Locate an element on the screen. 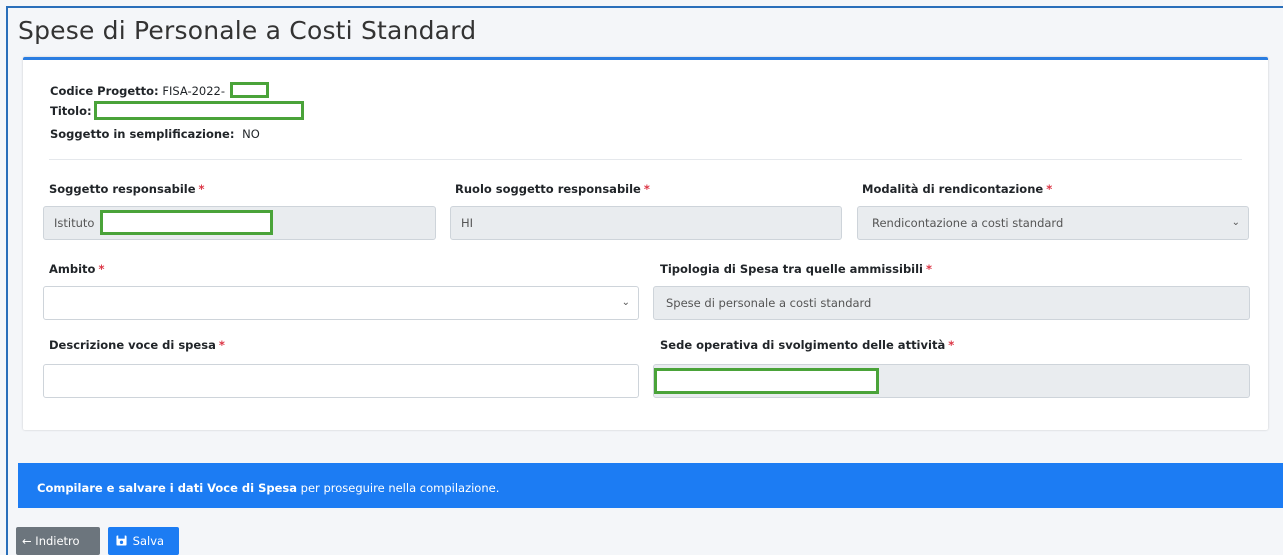 The image size is (1283, 555). ambito-select: ⌄ is located at coordinates (341, 303).